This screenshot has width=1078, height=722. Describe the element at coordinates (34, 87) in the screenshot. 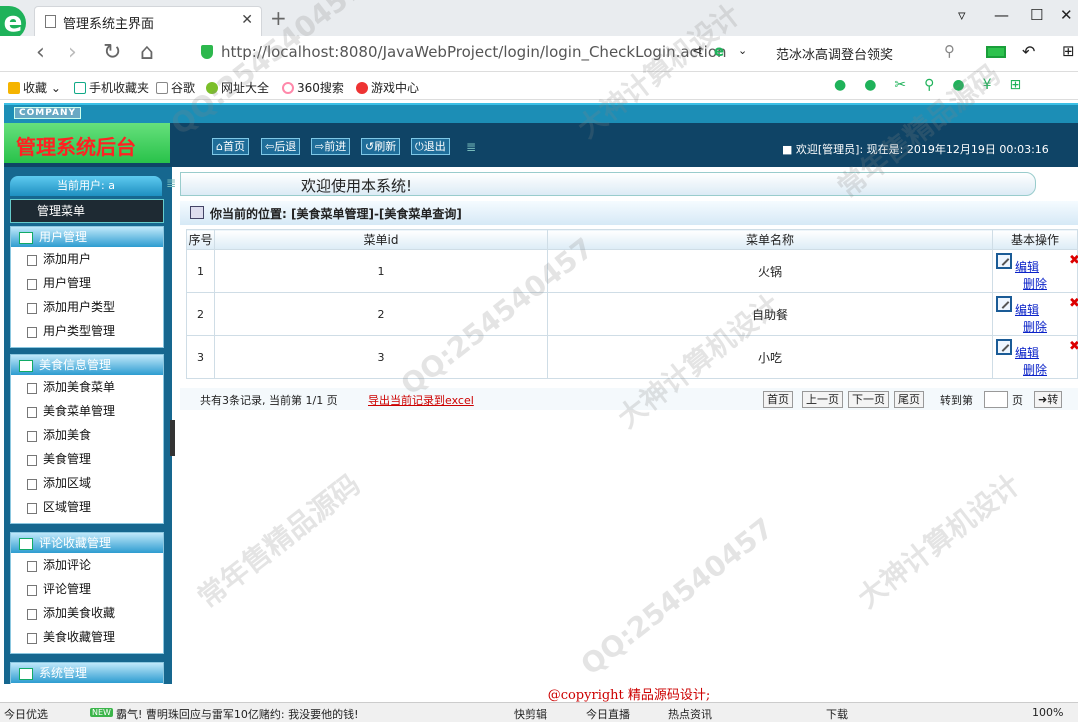

I see `bookmark-favorites: 收藏 ⌄` at that location.